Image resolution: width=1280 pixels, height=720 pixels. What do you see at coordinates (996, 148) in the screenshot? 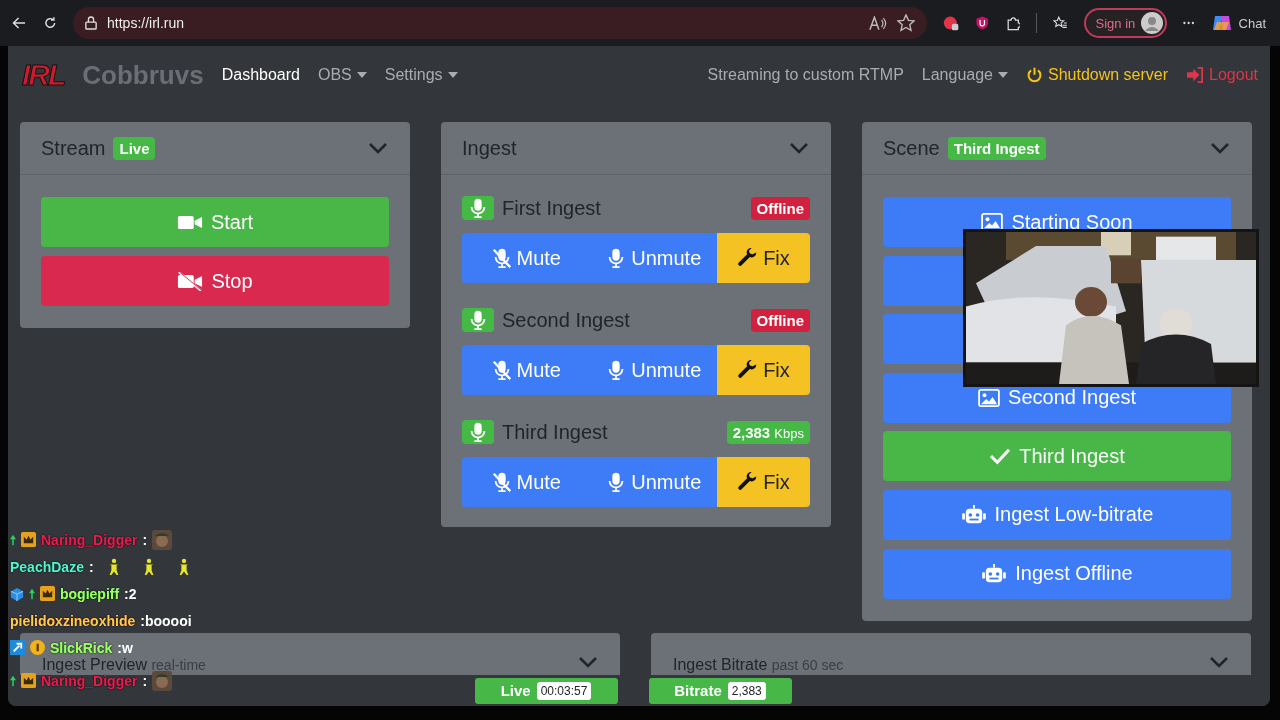
I see `current-scene-badge: Third Ingest` at bounding box center [996, 148].